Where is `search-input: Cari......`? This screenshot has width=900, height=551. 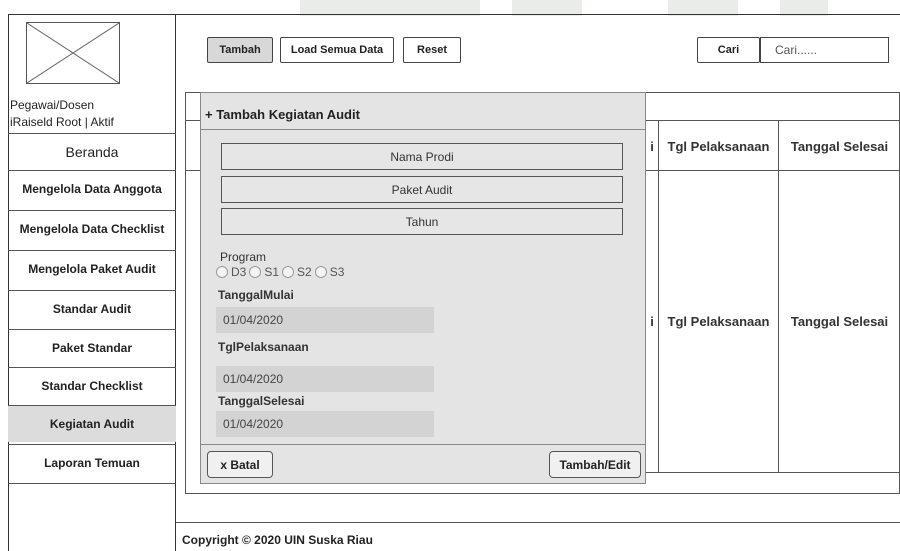
search-input: Cari...... is located at coordinates (824, 50).